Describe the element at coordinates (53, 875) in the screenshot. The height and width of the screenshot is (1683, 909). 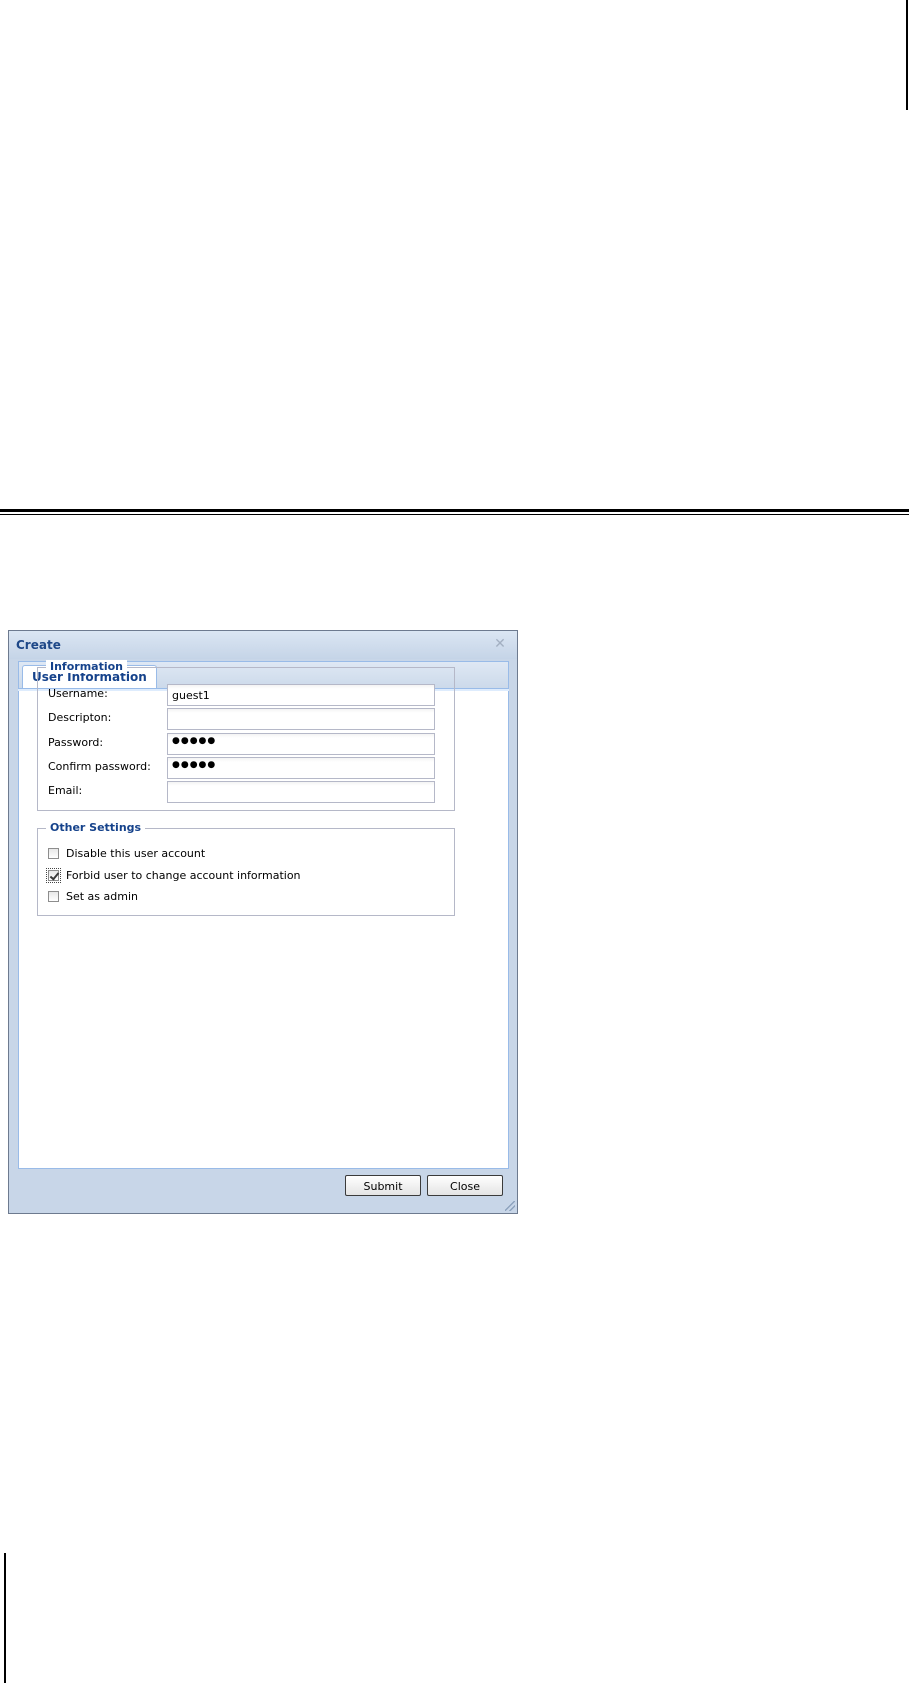
I see `forbid-change-checkbox` at that location.